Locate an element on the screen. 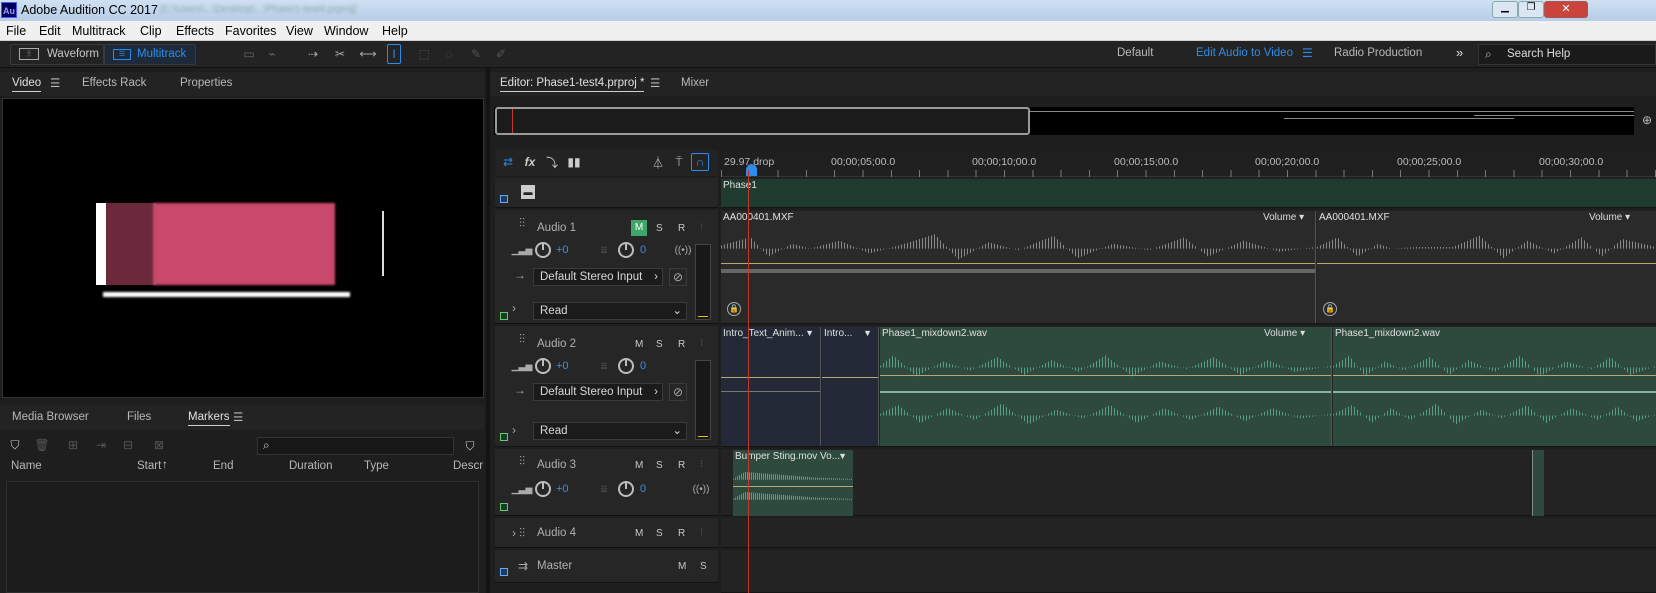 This screenshot has width=1656, height=593. audio3-clip-bumper: Bumper Sting.mov Vo... ▼ is located at coordinates (793, 483).